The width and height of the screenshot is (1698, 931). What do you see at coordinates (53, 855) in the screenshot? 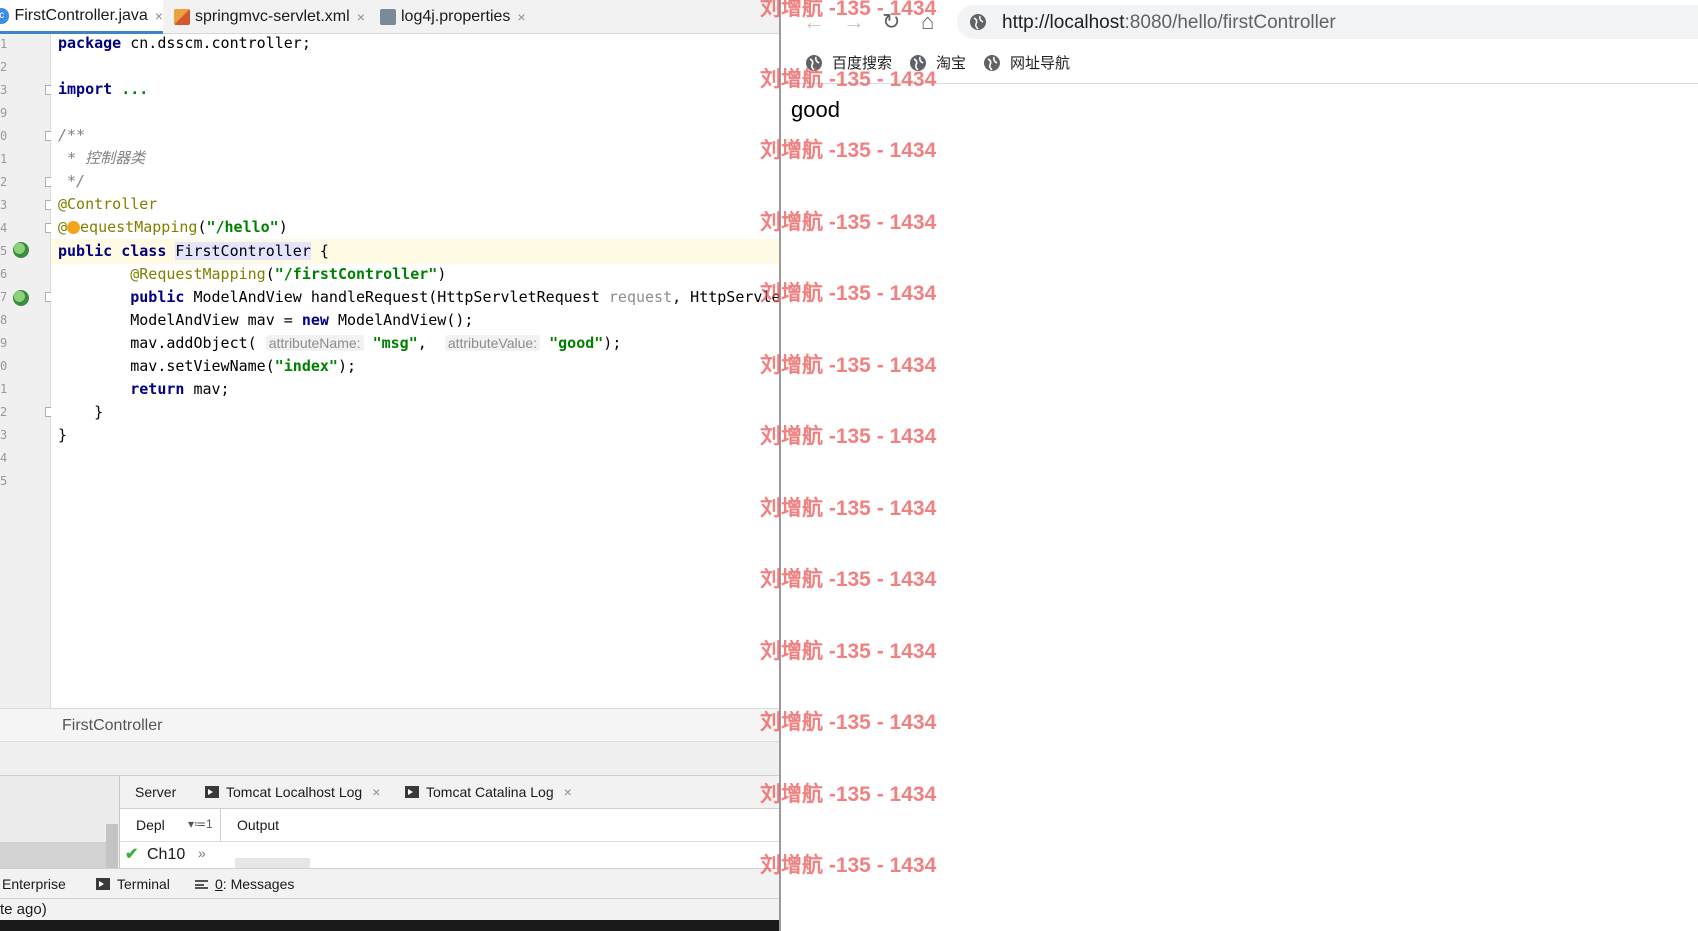
I see `selected-row` at bounding box center [53, 855].